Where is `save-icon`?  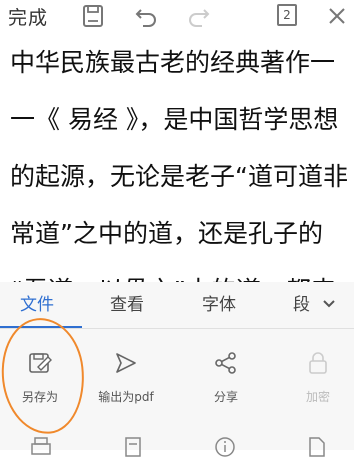 save-icon is located at coordinates (93, 16).